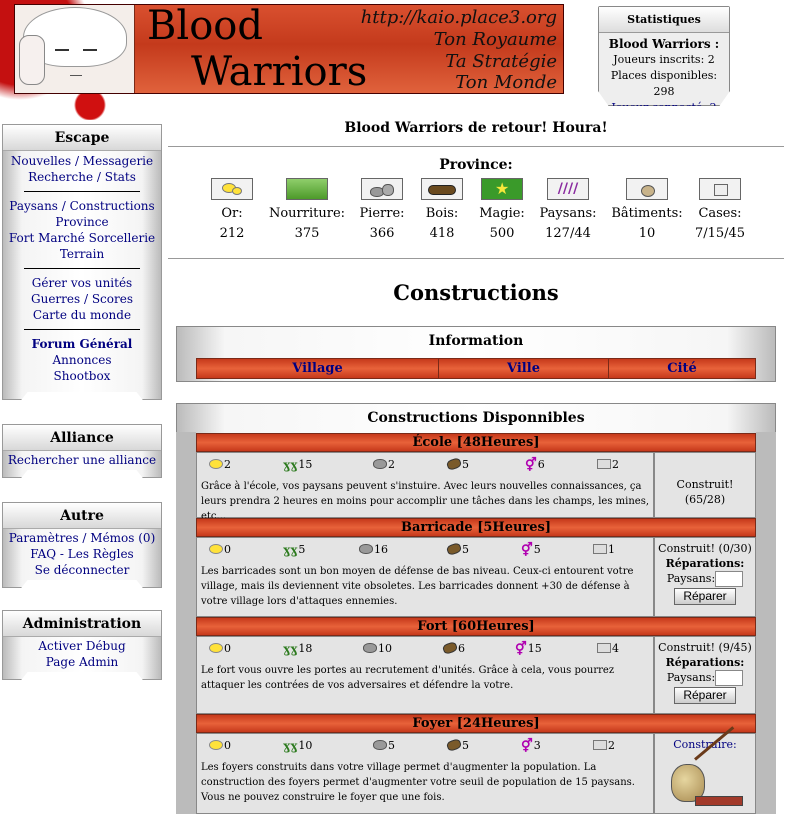 The image size is (809, 814). Describe the element at coordinates (766, 623) in the screenshot. I see `panel-rail` at that location.